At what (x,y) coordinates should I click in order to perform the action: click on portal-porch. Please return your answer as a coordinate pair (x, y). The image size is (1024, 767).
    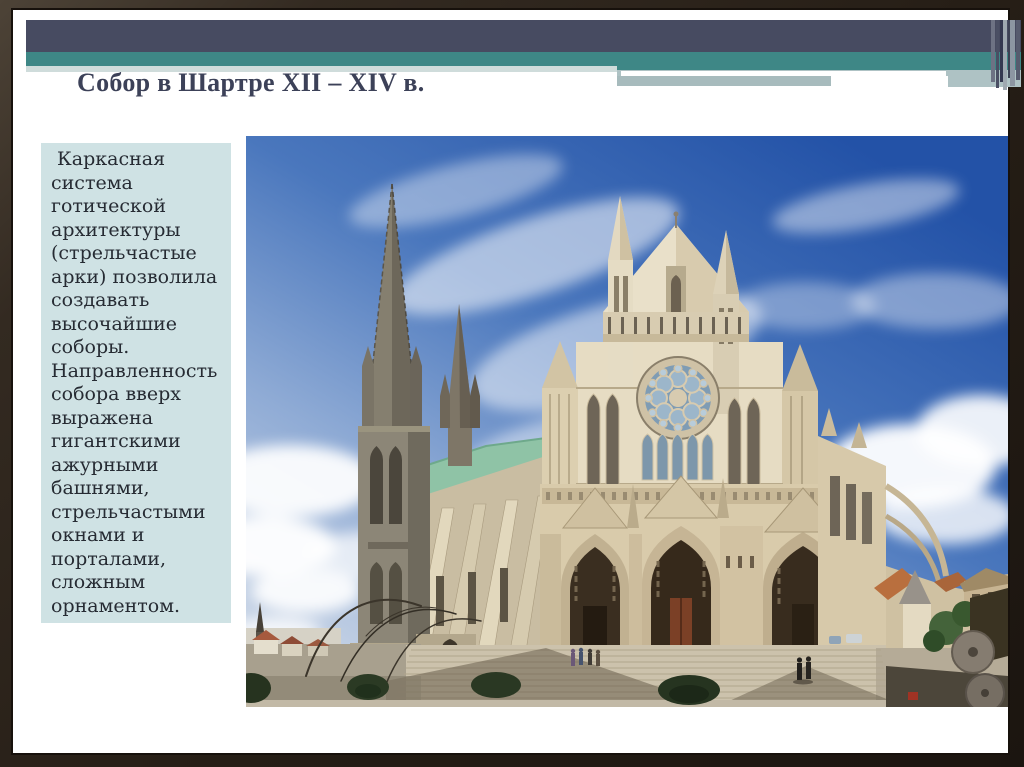
    Looking at the image, I should click on (691, 561).